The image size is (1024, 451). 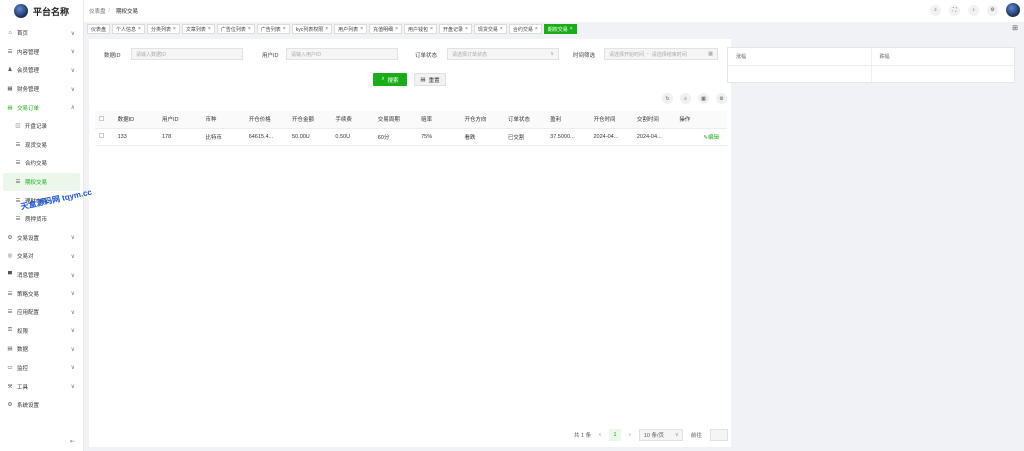 What do you see at coordinates (41, 182) in the screenshot?
I see `sidebar-item: ☰ 期权交易` at bounding box center [41, 182].